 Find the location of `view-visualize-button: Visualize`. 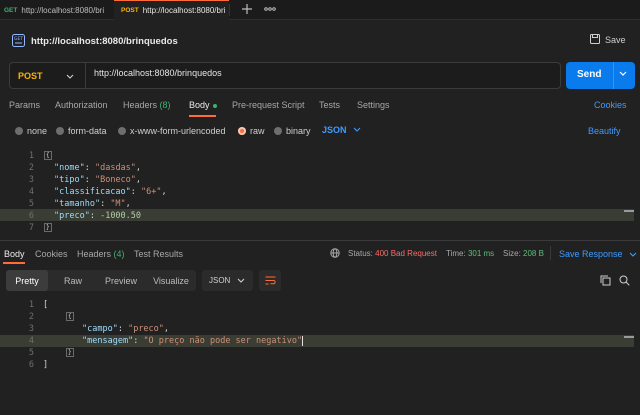

view-visualize-button: Visualize is located at coordinates (171, 280).